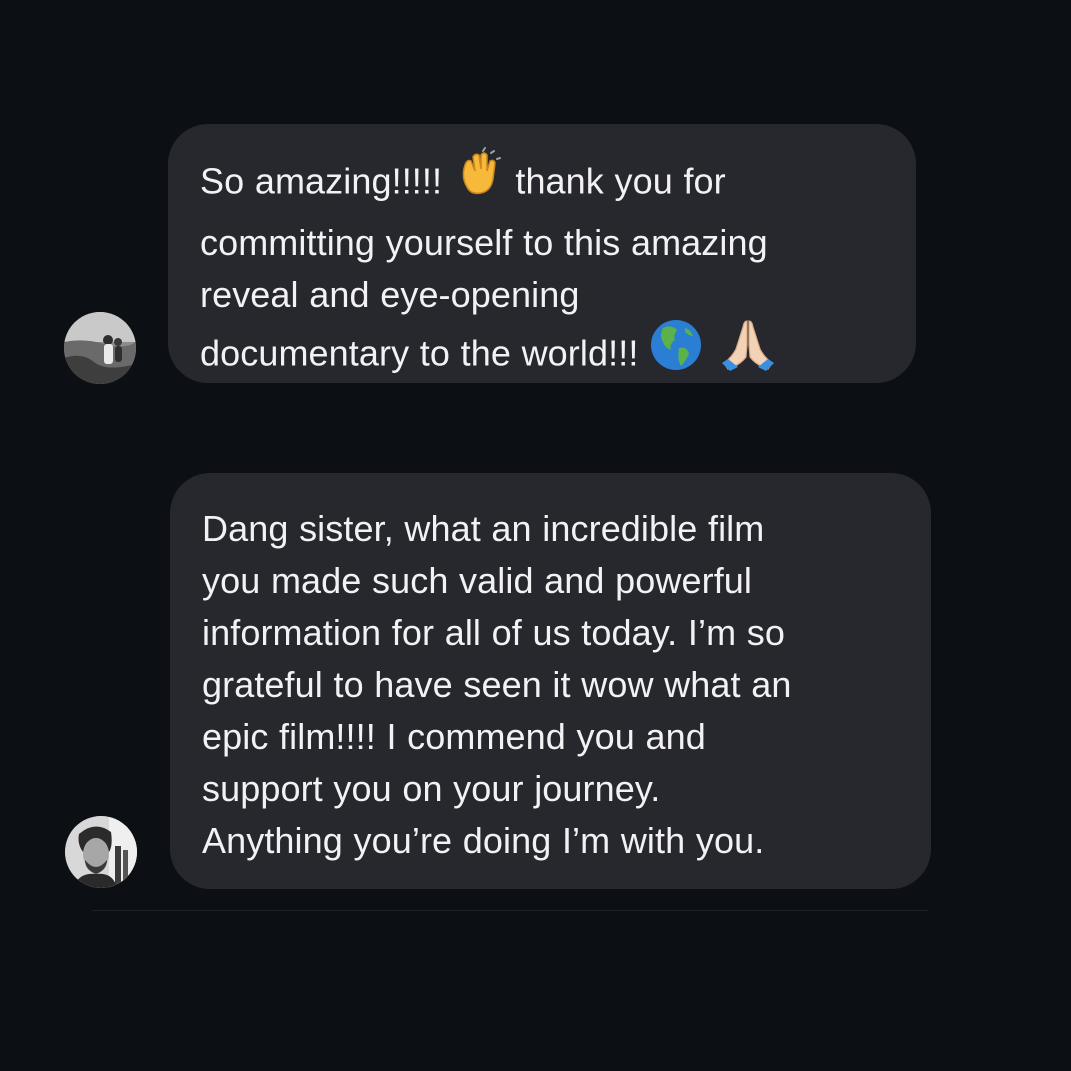  Describe the element at coordinates (326, 181) in the screenshot. I see `text-segment: So amazing!!!!!` at that location.